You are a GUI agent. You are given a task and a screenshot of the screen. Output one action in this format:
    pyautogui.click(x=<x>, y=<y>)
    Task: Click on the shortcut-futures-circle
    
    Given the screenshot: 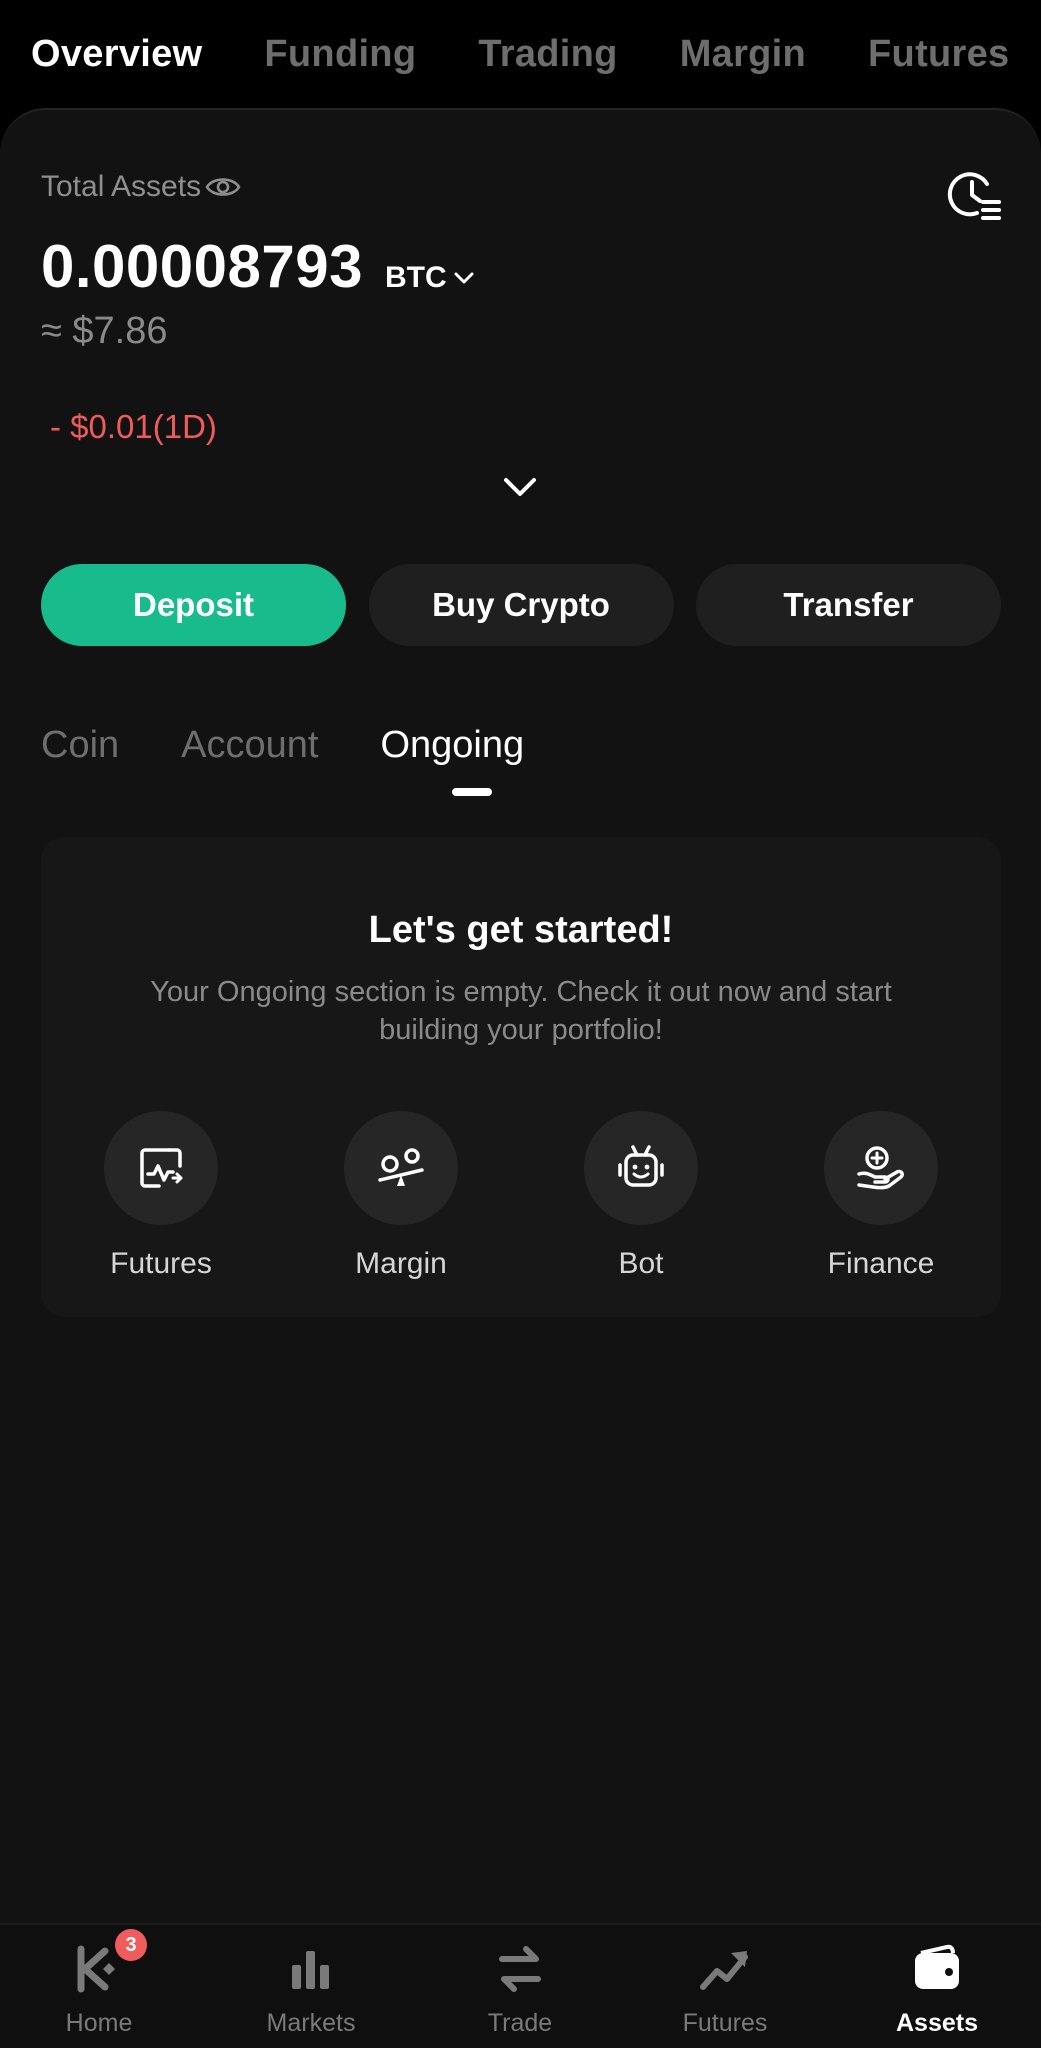 What is the action you would take?
    pyautogui.click(x=161, y=1168)
    